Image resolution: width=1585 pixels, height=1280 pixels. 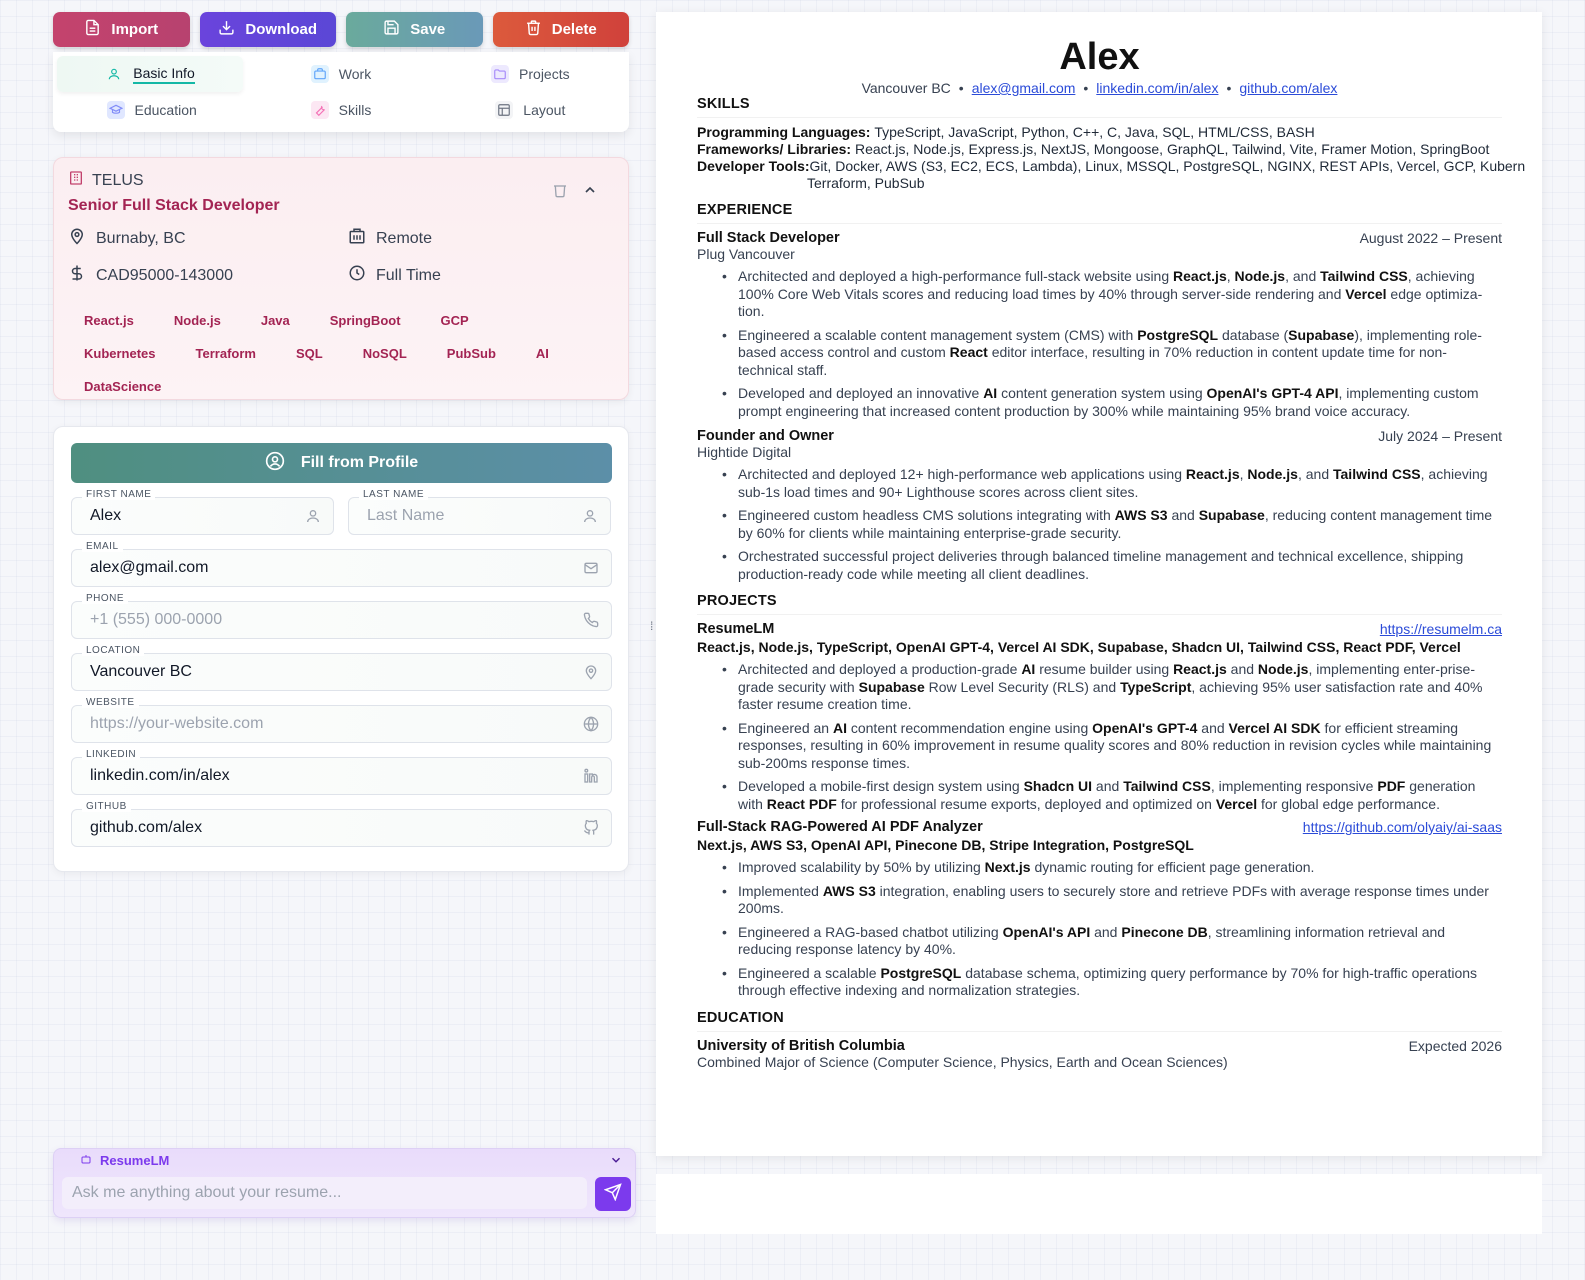 What do you see at coordinates (120, 353) in the screenshot?
I see `skill-chip: Kubernetes` at bounding box center [120, 353].